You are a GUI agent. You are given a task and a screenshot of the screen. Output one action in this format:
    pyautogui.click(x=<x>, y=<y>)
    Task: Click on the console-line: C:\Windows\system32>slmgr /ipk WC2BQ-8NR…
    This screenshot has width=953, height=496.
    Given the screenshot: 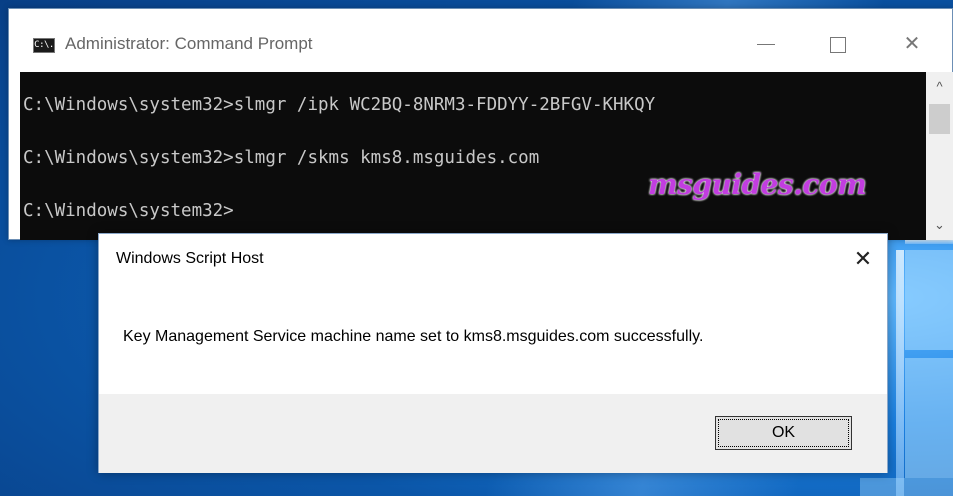 What is the action you would take?
    pyautogui.click(x=339, y=105)
    